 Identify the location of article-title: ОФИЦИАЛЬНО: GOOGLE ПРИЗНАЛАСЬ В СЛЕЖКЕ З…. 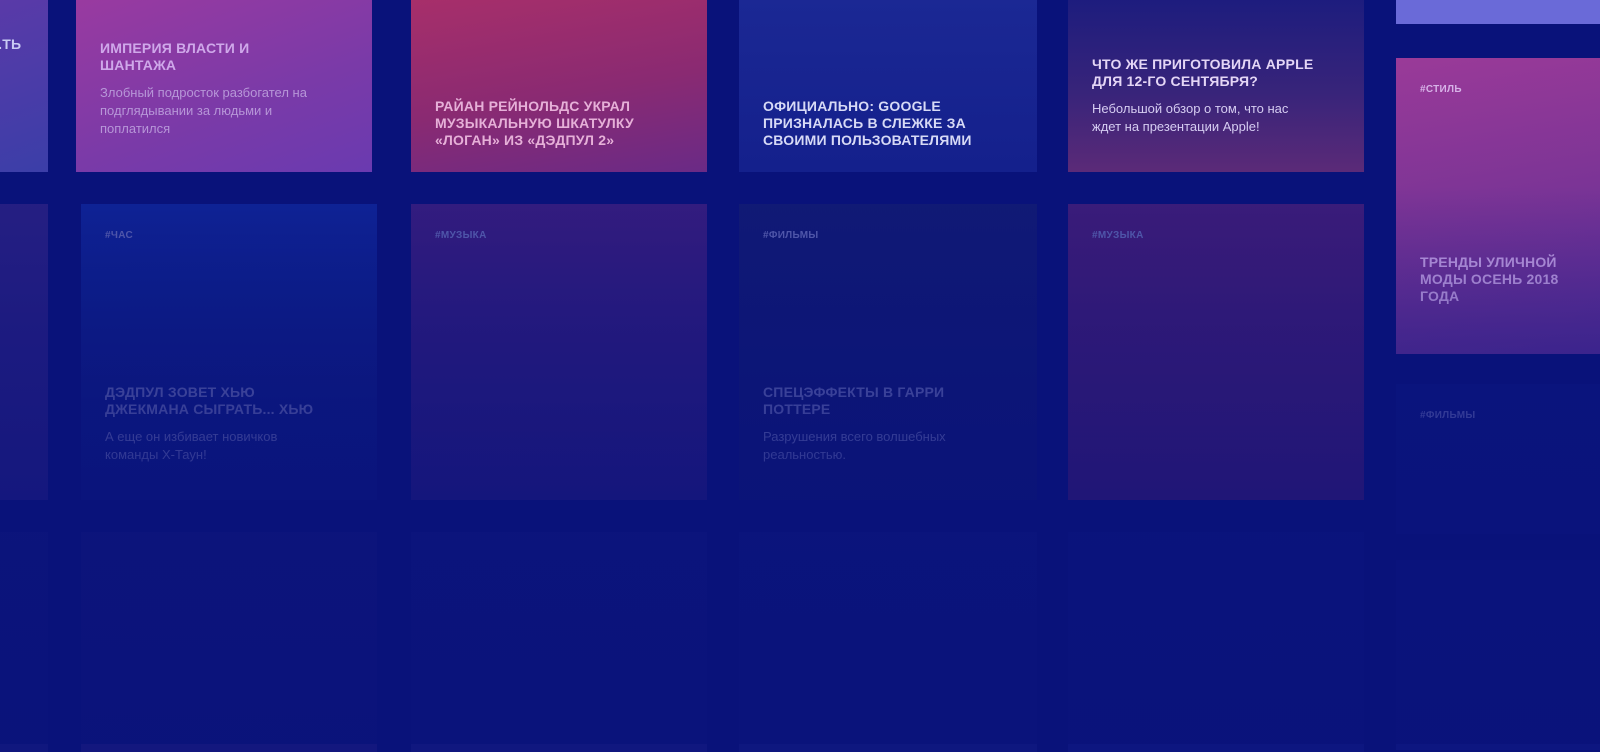
(867, 123).